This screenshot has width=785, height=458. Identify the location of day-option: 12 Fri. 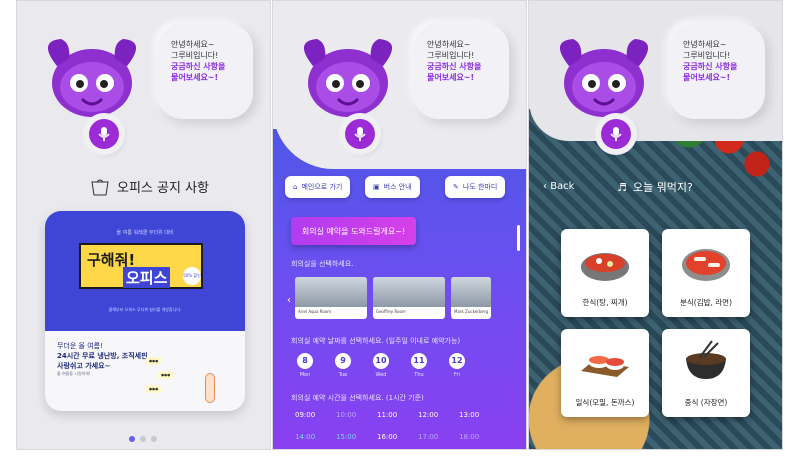
(457, 365).